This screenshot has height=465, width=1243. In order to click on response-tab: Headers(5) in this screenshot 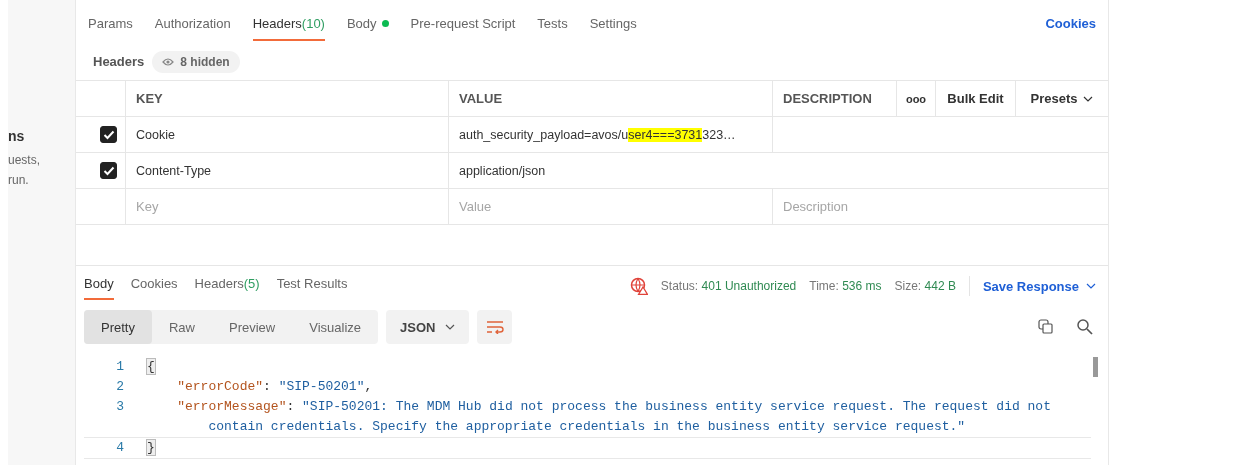, I will do `click(227, 288)`.